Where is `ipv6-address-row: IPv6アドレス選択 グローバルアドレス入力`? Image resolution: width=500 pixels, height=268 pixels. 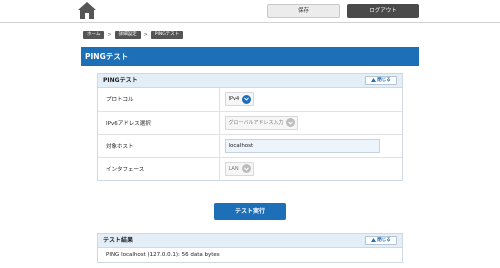
ipv6-address-row: IPv6アドレス選択 グローバルアドレス入力 is located at coordinates (250, 123).